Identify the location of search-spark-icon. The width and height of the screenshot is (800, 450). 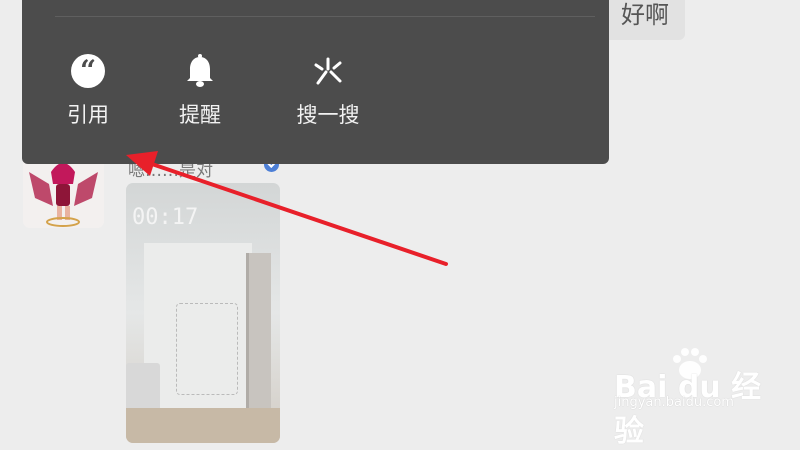
(328, 71).